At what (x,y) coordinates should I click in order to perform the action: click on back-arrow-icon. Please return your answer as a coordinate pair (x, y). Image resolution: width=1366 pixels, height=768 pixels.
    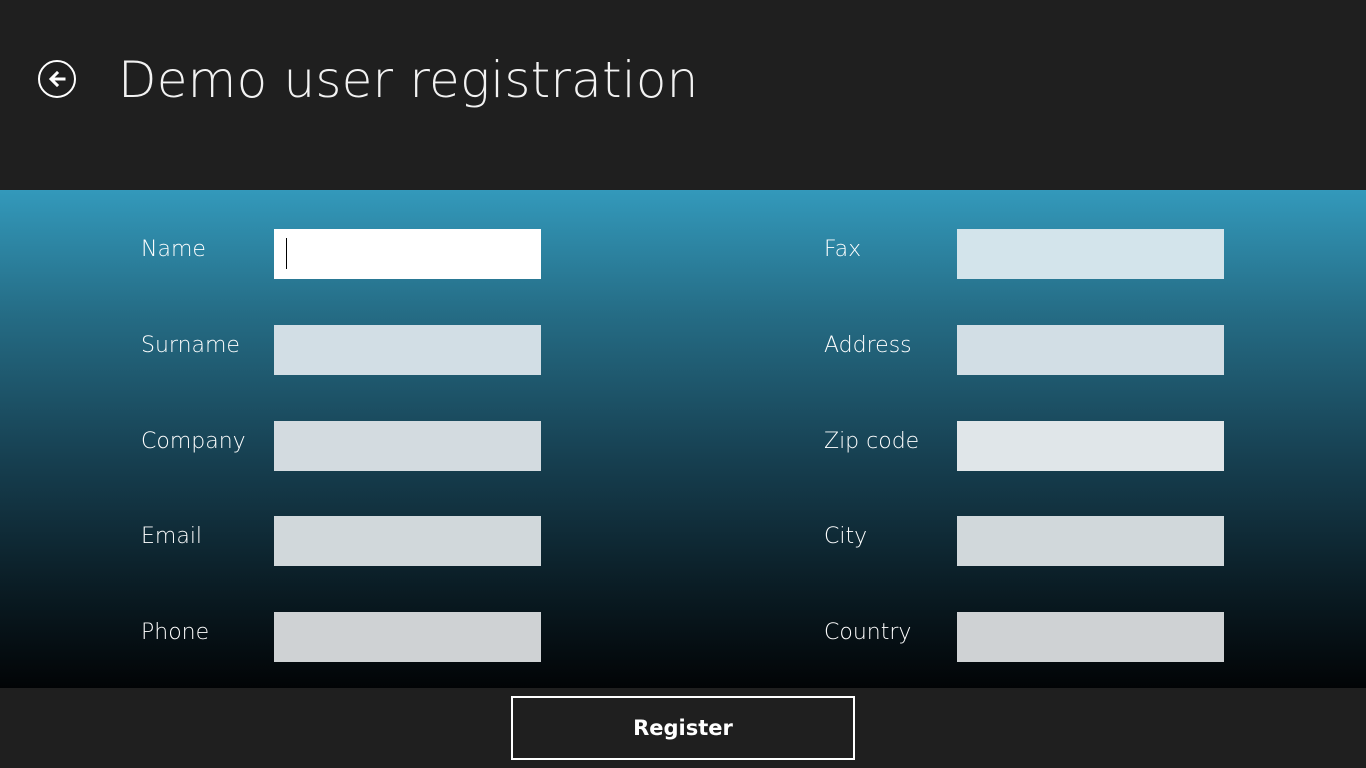
    Looking at the image, I should click on (57, 79).